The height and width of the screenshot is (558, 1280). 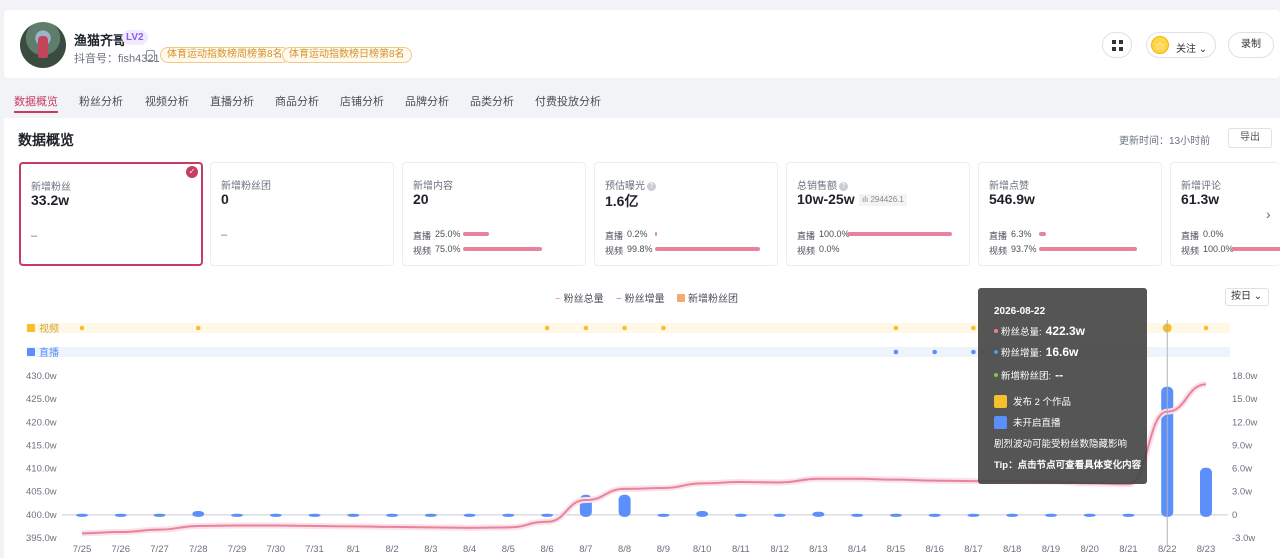 I want to click on left-axis-tick: 395.0w, so click(x=41, y=538).